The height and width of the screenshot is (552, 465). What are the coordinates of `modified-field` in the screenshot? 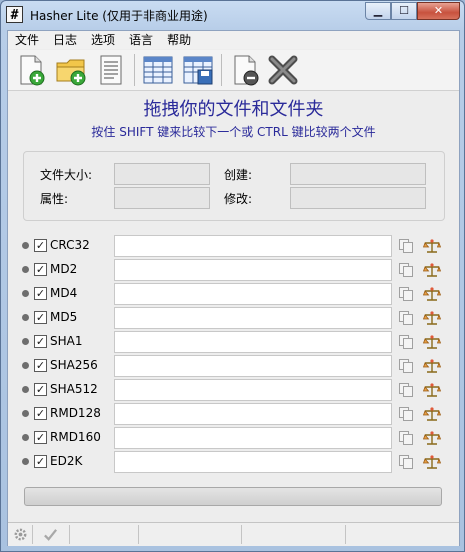 It's located at (358, 198).